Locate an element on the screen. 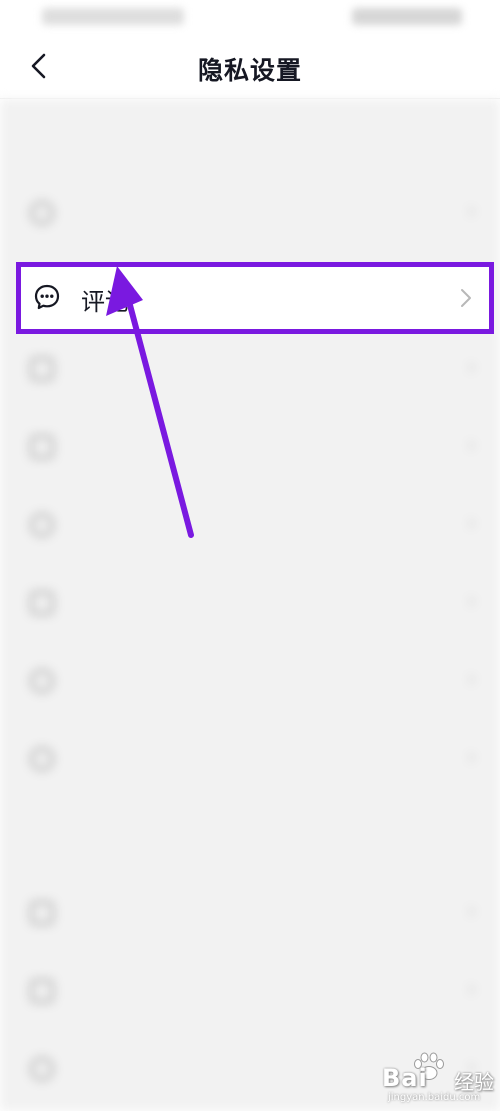 This screenshot has width=500, height=1111. navigation-bar: 隐私设置 is located at coordinates (250, 66).